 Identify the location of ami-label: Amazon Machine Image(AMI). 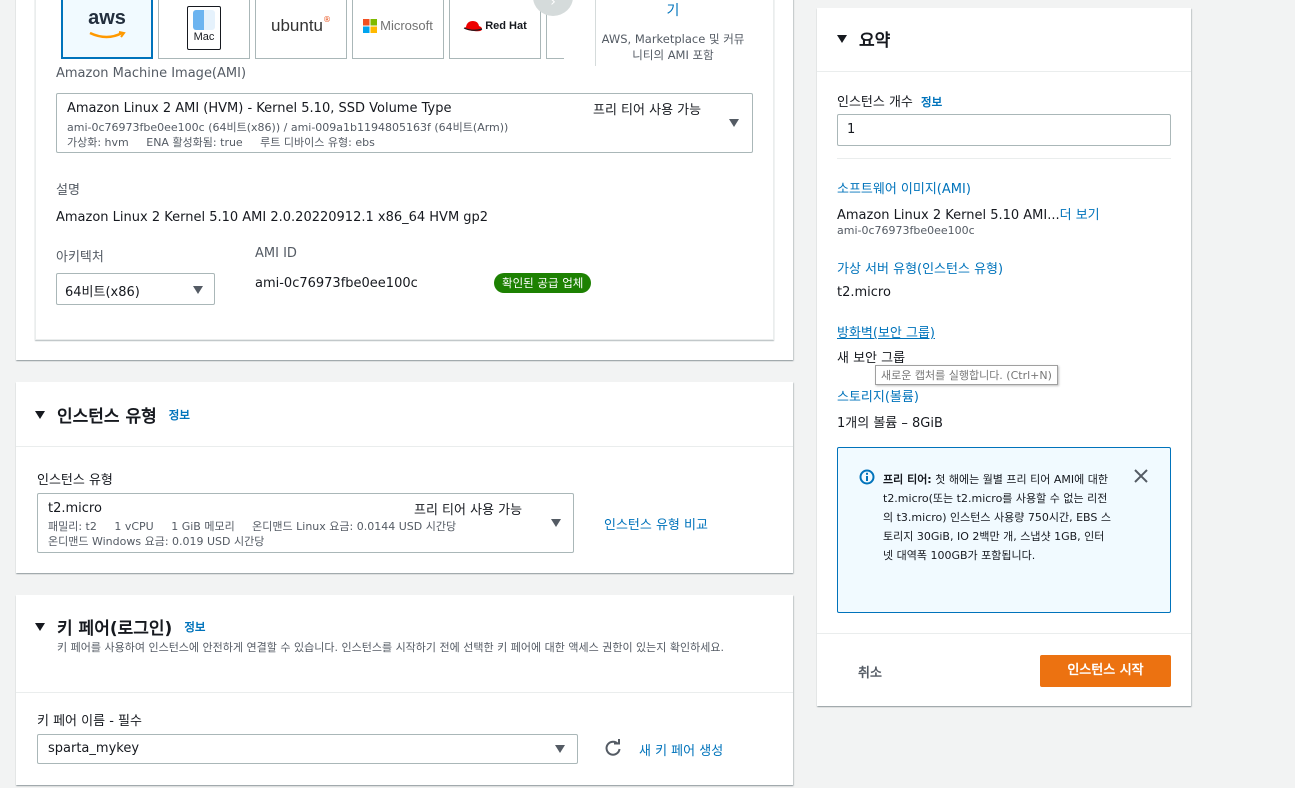
(151, 73).